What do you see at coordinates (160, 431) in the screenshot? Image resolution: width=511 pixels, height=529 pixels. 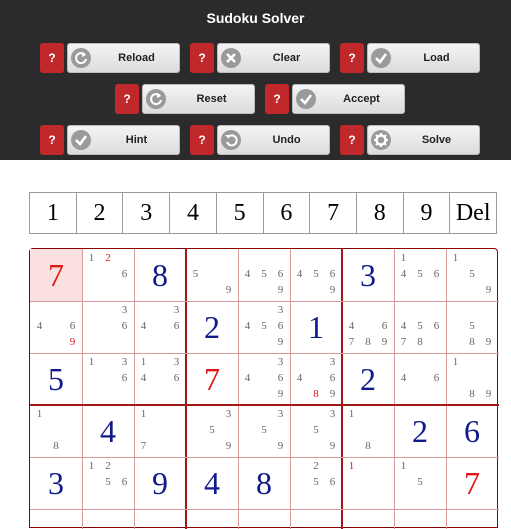 I see `grid-cell-r4c3: 17` at bounding box center [160, 431].